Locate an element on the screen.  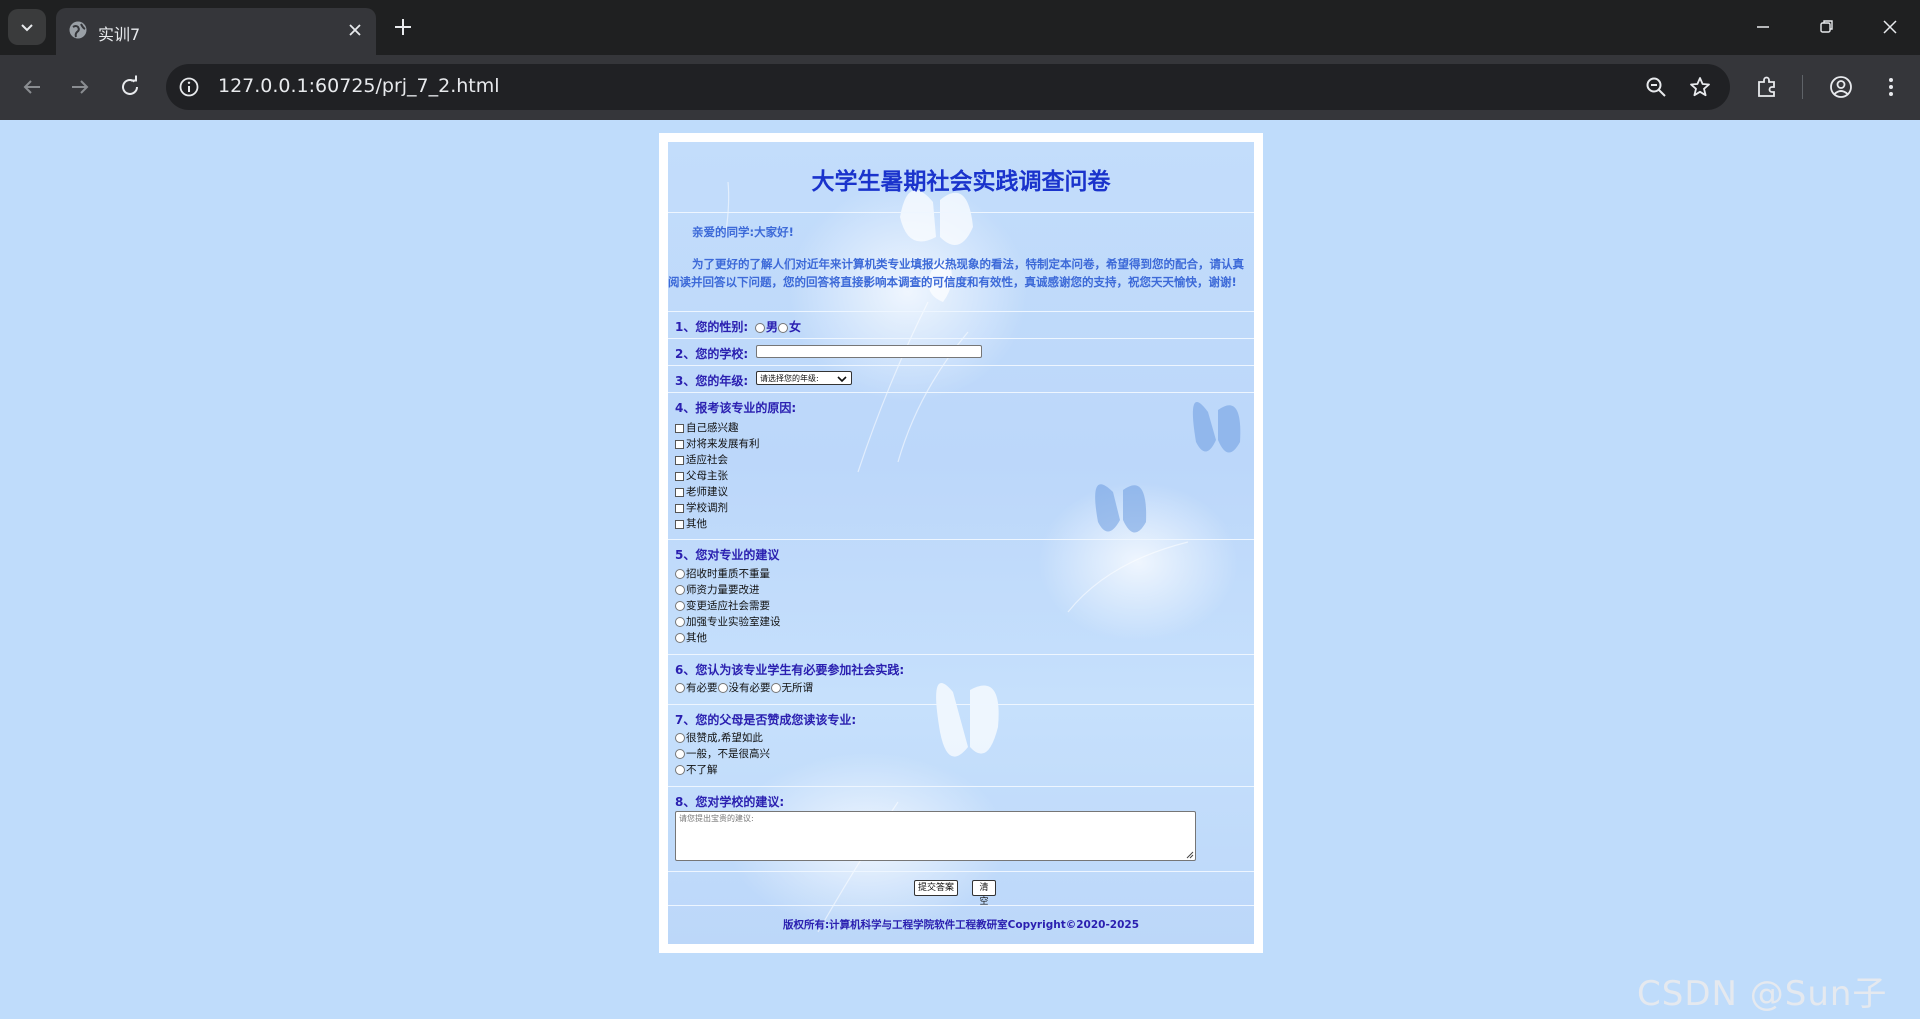
question-label: 7、您的父母是否赞成您读该专业: is located at coordinates (766, 720).